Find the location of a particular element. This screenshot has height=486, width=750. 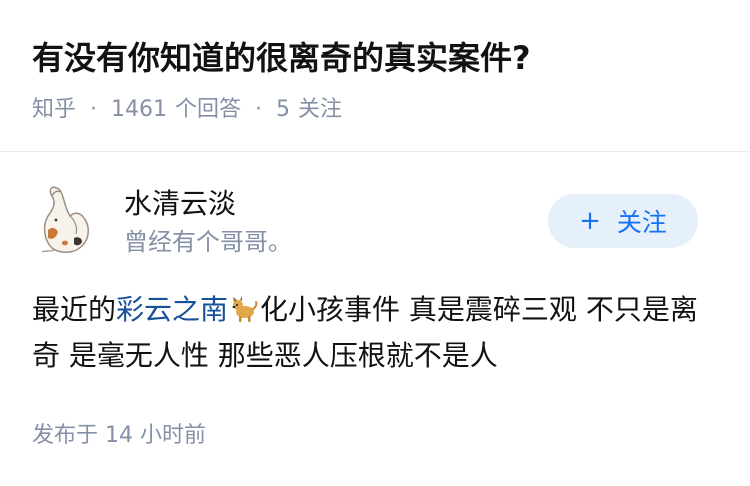

follow-button-label: 关注 is located at coordinates (641, 222).